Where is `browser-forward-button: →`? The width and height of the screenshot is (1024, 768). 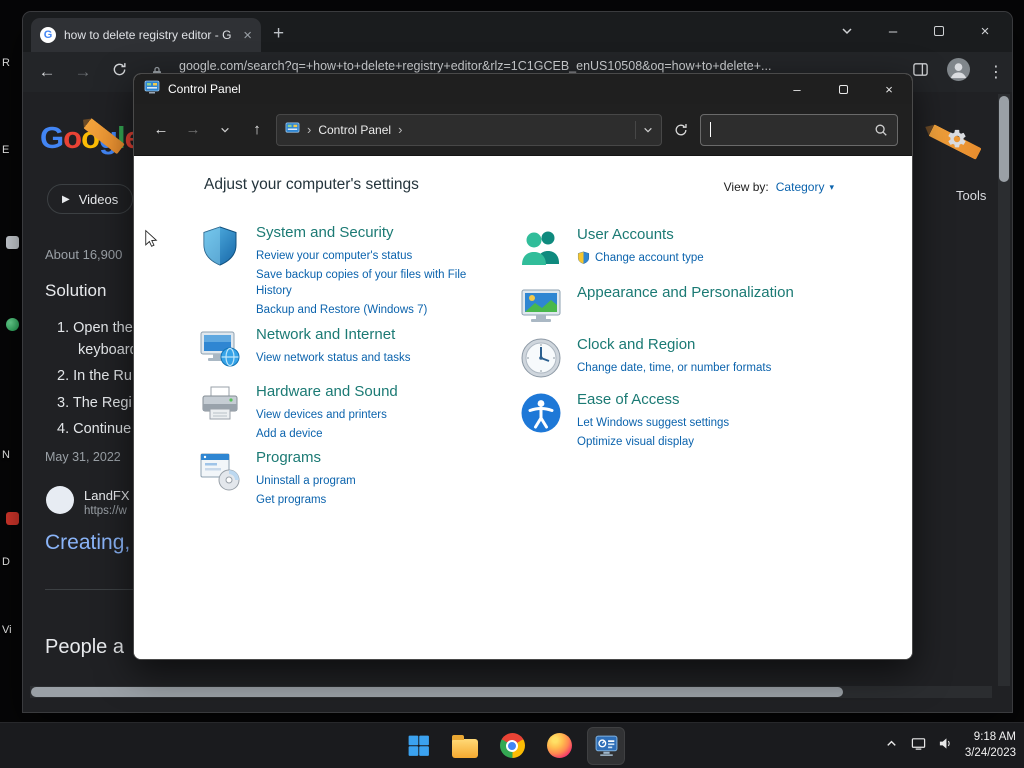
browser-forward-button: → is located at coordinates (83, 72).